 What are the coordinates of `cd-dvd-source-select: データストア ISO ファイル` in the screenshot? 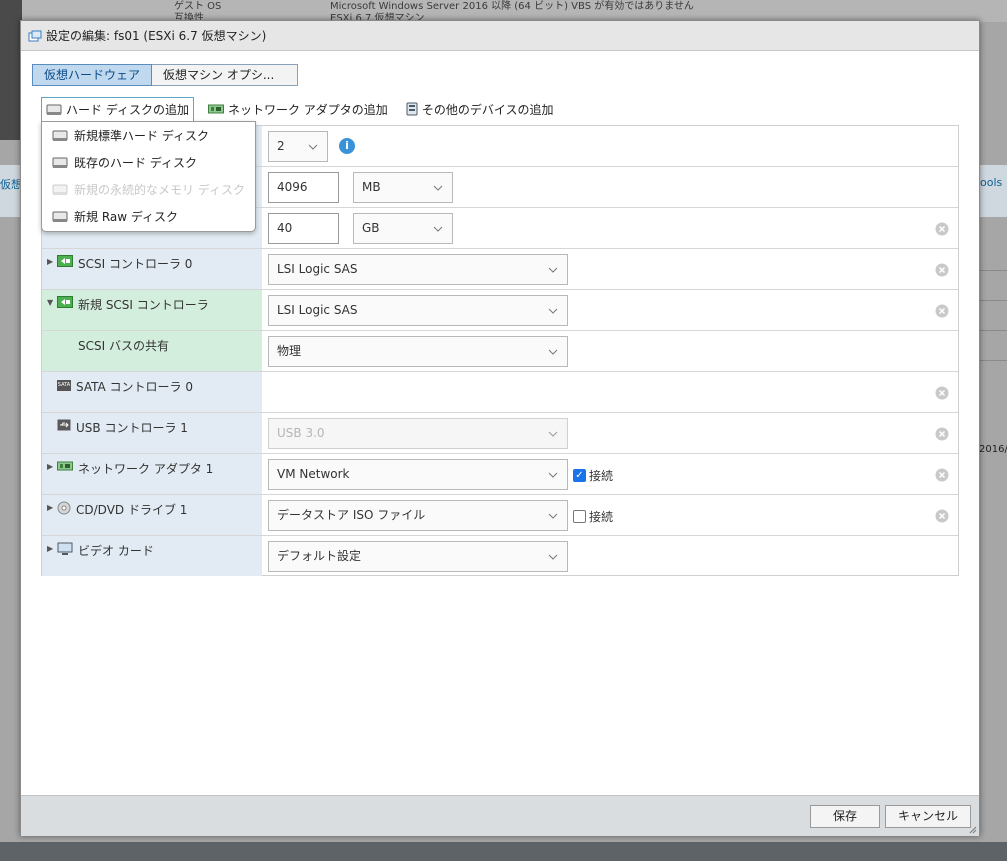 It's located at (418, 515).